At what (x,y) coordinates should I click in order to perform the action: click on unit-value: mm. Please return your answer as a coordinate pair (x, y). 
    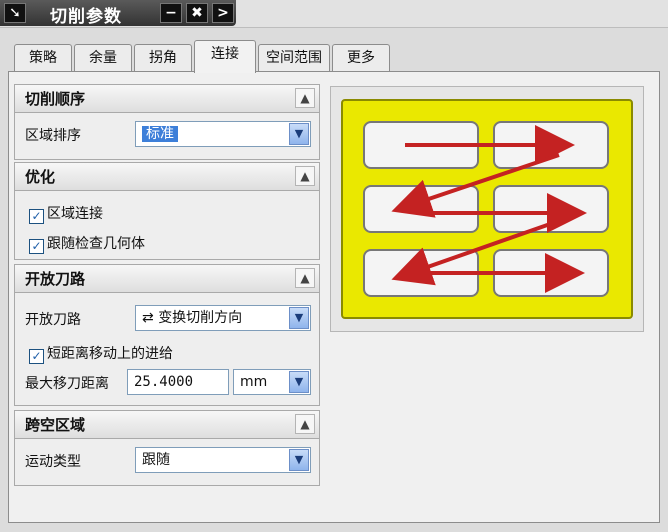
    Looking at the image, I should click on (254, 382).